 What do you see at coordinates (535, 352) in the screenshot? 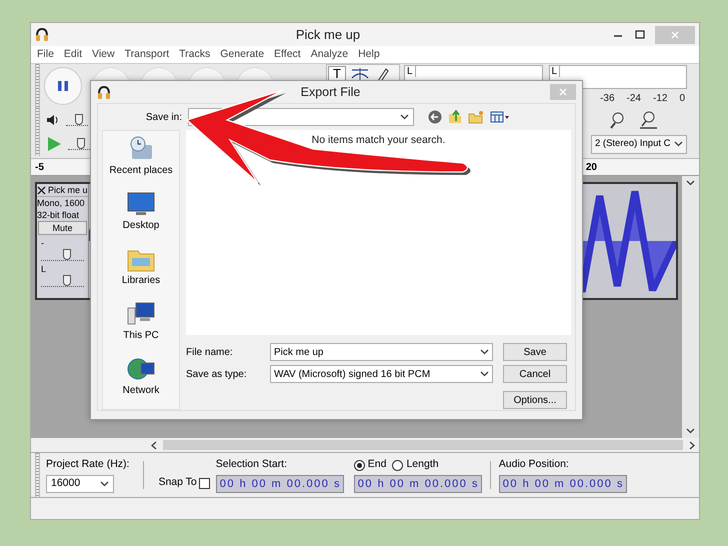
I see `dialog-button: Save` at bounding box center [535, 352].